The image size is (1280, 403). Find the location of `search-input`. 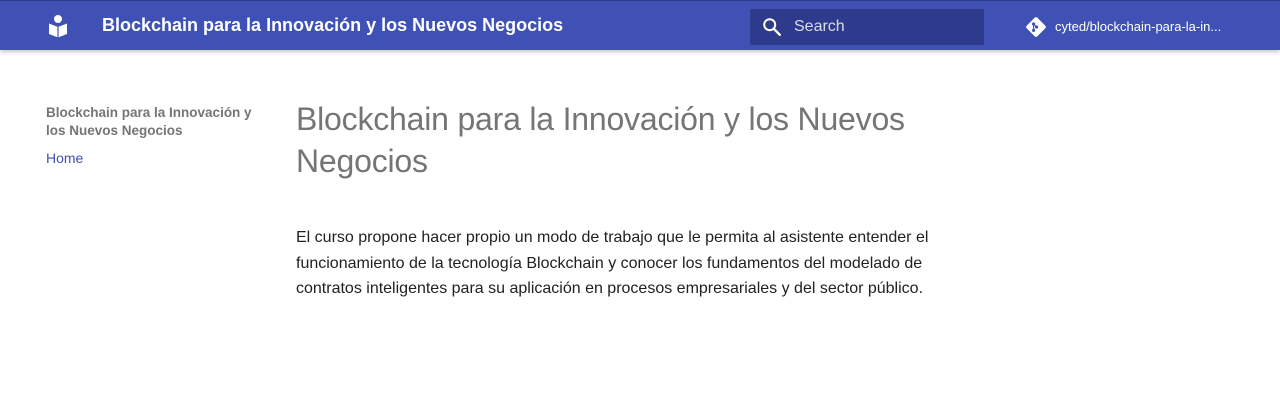

search-input is located at coordinates (884, 27).